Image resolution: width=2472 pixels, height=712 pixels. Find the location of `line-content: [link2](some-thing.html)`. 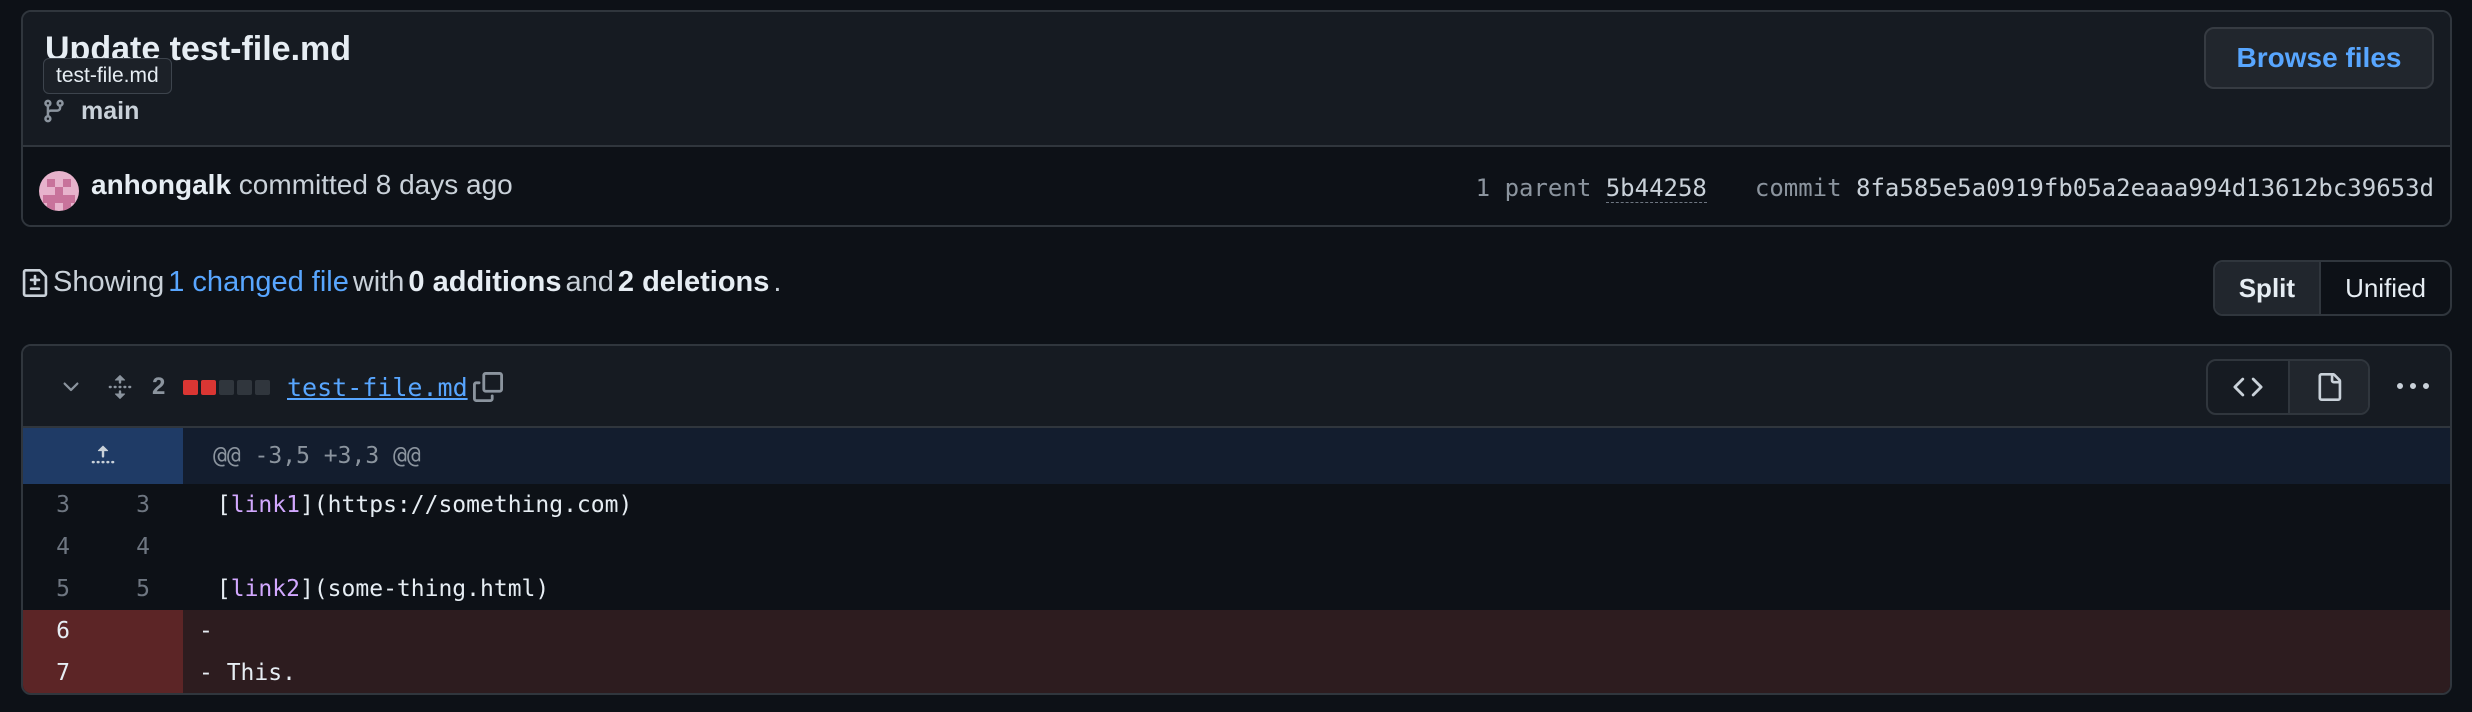

line-content: [link2](some-thing.html) is located at coordinates (383, 589).